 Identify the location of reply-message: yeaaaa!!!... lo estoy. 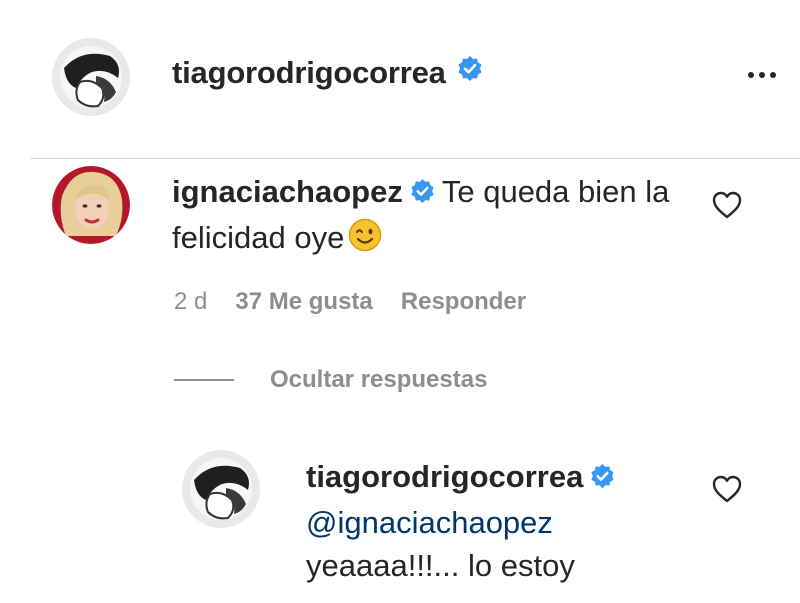
(440, 565).